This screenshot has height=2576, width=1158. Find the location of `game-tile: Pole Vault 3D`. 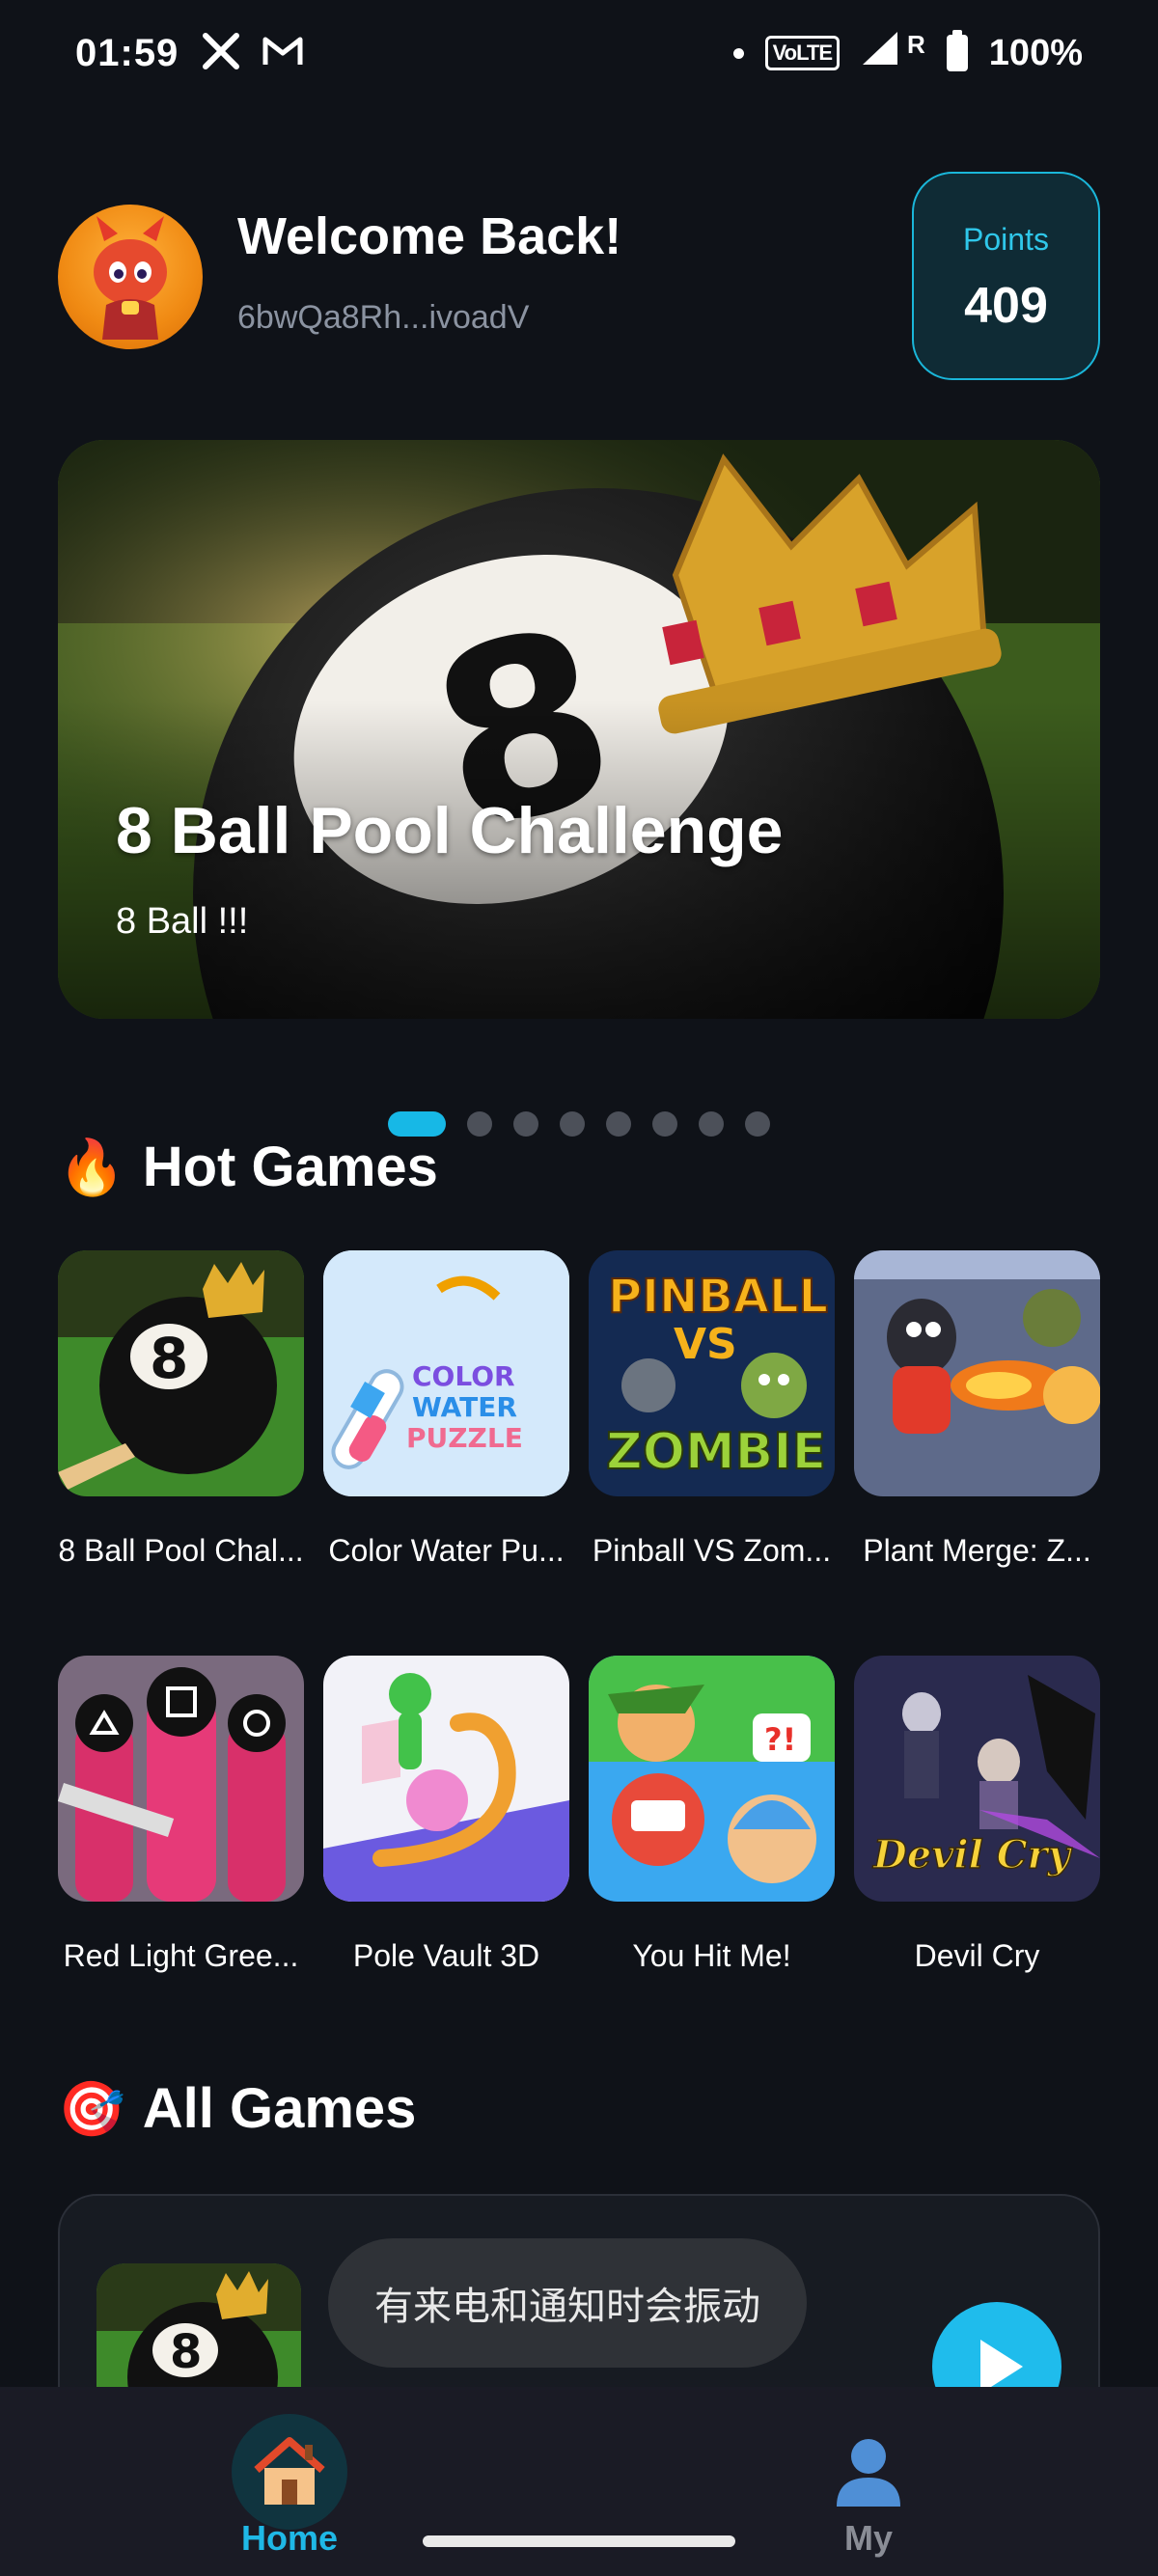

game-tile: Pole Vault 3D is located at coordinates (446, 1815).